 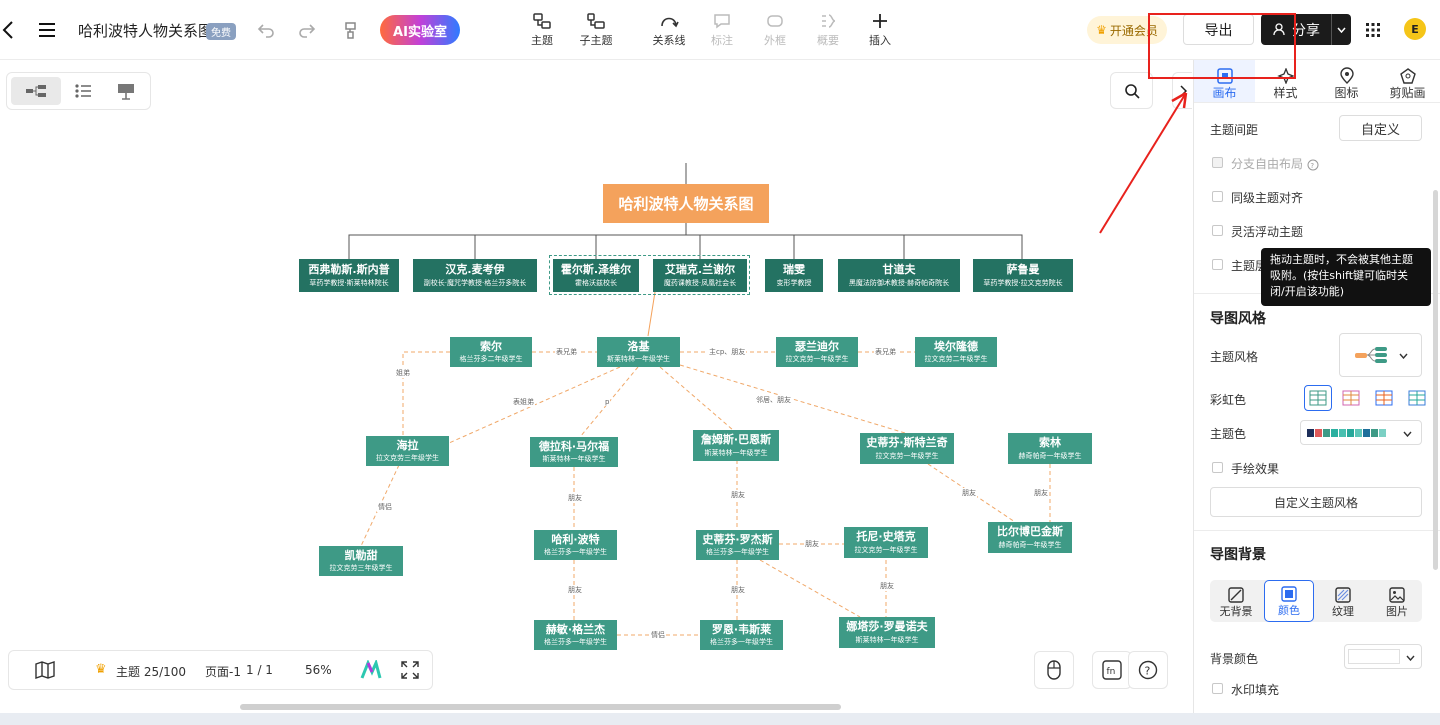 I want to click on mindmap-view-icon, so click(x=36, y=91).